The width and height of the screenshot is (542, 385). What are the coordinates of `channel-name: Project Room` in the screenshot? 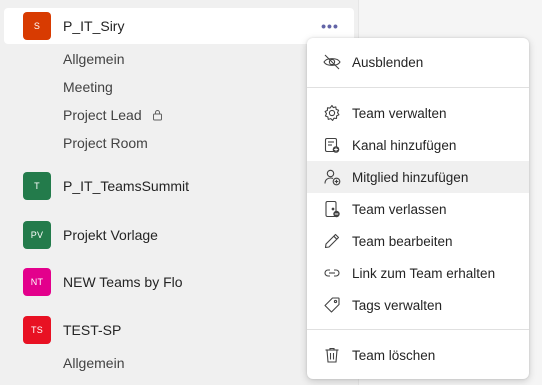 It's located at (105, 143).